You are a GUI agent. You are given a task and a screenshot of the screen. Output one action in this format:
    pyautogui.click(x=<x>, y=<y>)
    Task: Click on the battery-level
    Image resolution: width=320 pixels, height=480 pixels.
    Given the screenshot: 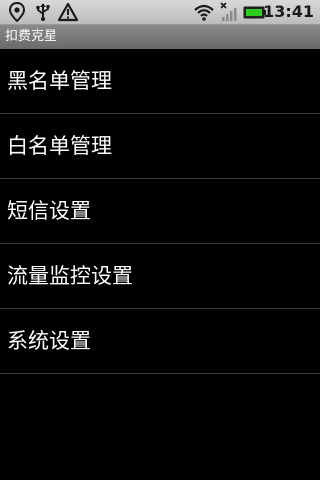 What is the action you would take?
    pyautogui.click(x=254, y=12)
    